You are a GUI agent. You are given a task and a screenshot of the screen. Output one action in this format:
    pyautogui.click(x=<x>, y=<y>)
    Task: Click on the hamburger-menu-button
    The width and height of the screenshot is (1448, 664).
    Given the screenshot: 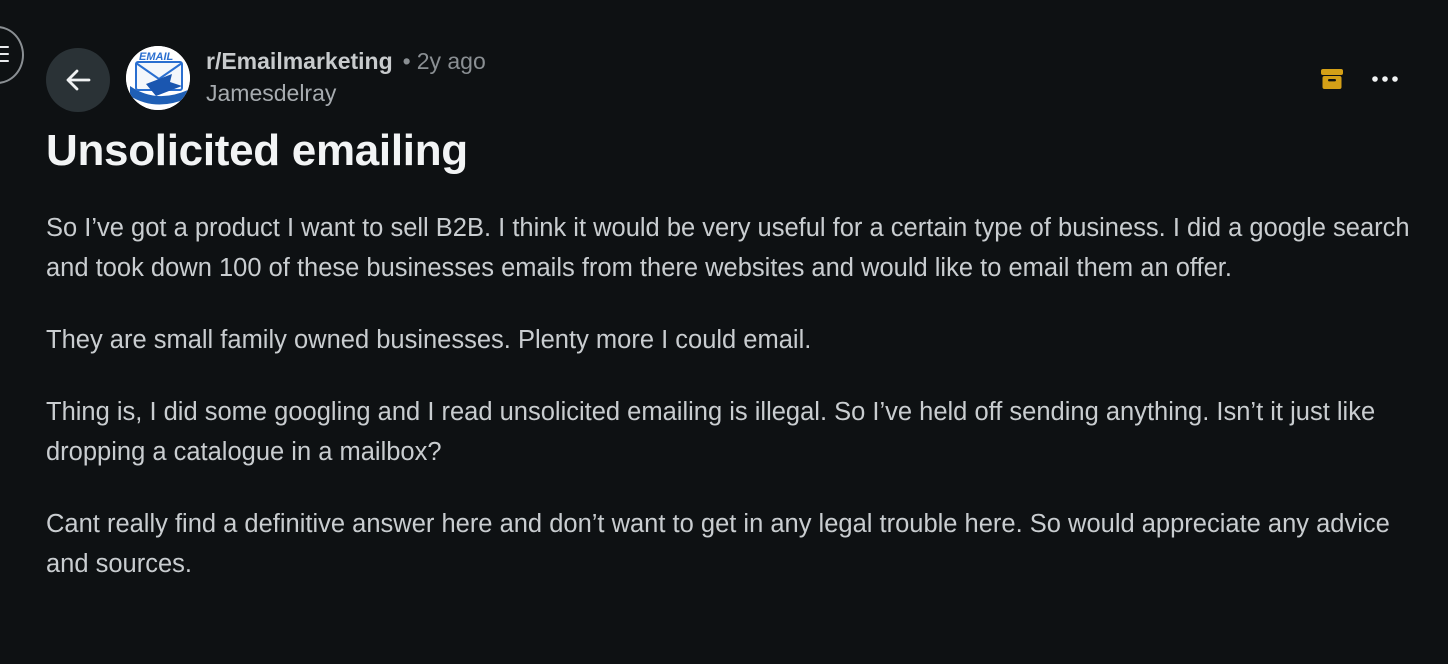 What is the action you would take?
    pyautogui.click(x=12, y=55)
    